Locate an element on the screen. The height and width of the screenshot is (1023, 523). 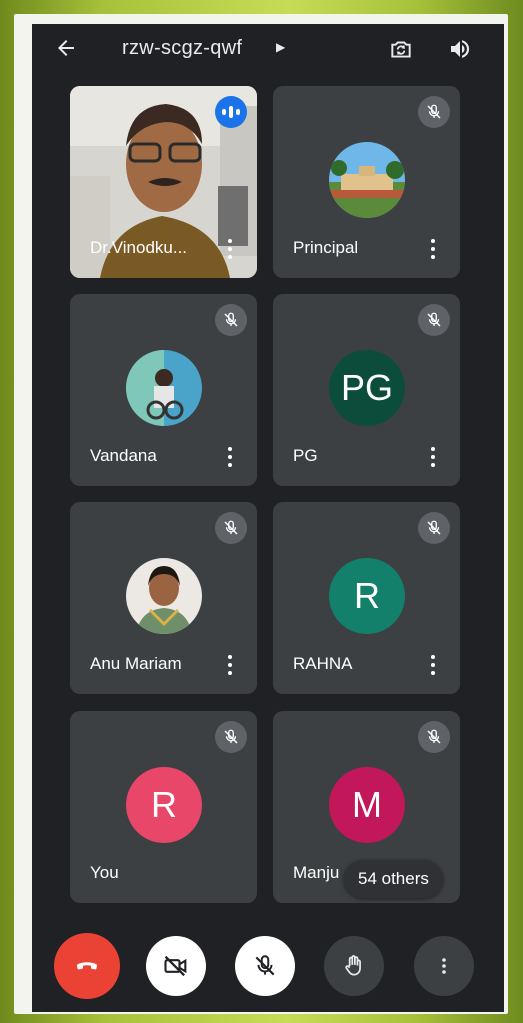
speaker-icon is located at coordinates (460, 49).